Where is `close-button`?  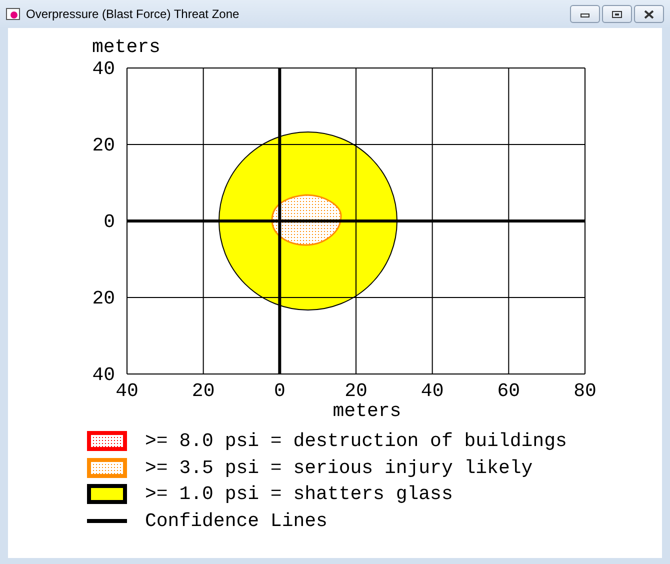 close-button is located at coordinates (649, 14).